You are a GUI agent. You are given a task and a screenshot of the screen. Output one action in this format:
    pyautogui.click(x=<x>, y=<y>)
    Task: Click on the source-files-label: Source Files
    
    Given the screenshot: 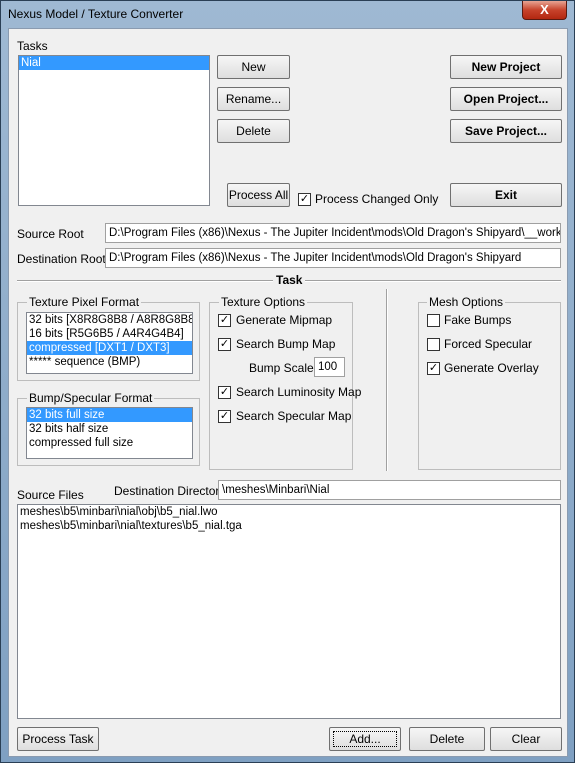 What is the action you would take?
    pyautogui.click(x=50, y=495)
    